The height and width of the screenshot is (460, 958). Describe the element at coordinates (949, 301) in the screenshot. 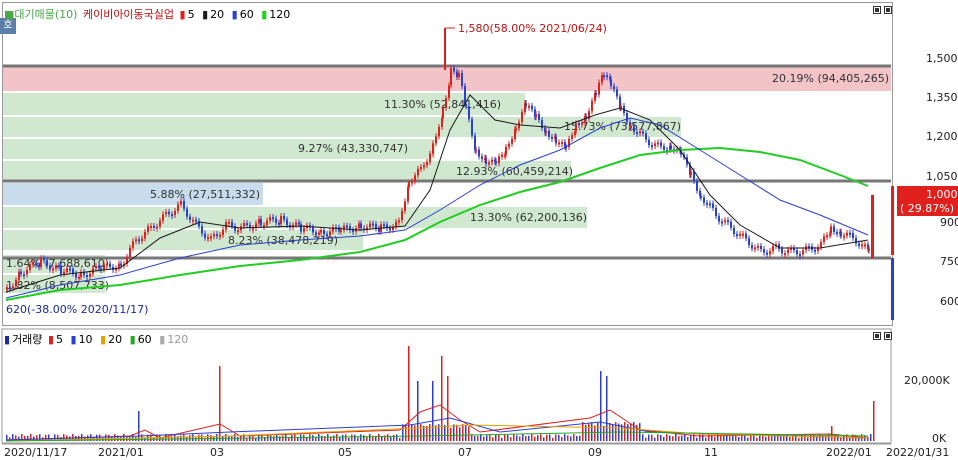

I see `price-y-tick: 600` at that location.